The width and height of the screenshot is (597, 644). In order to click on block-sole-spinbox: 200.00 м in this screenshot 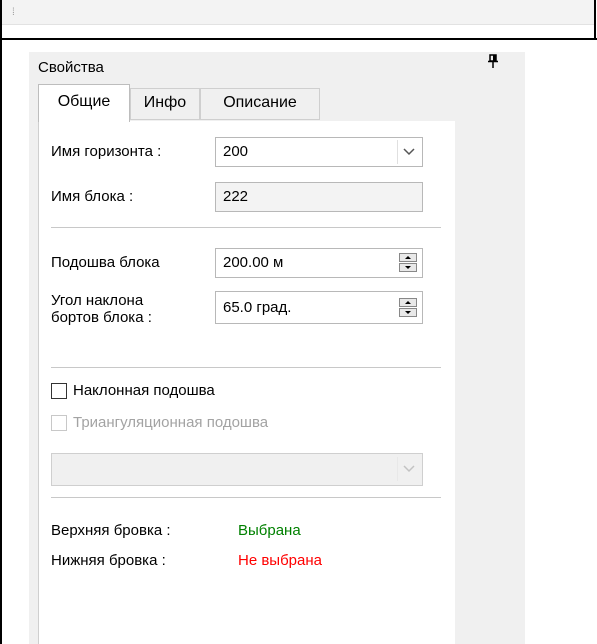, I will do `click(319, 263)`.